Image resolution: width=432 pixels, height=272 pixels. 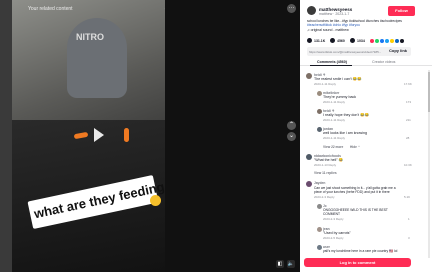 What do you see at coordinates (291, 8) in the screenshot?
I see `player-menu-icon: ···` at bounding box center [291, 8].